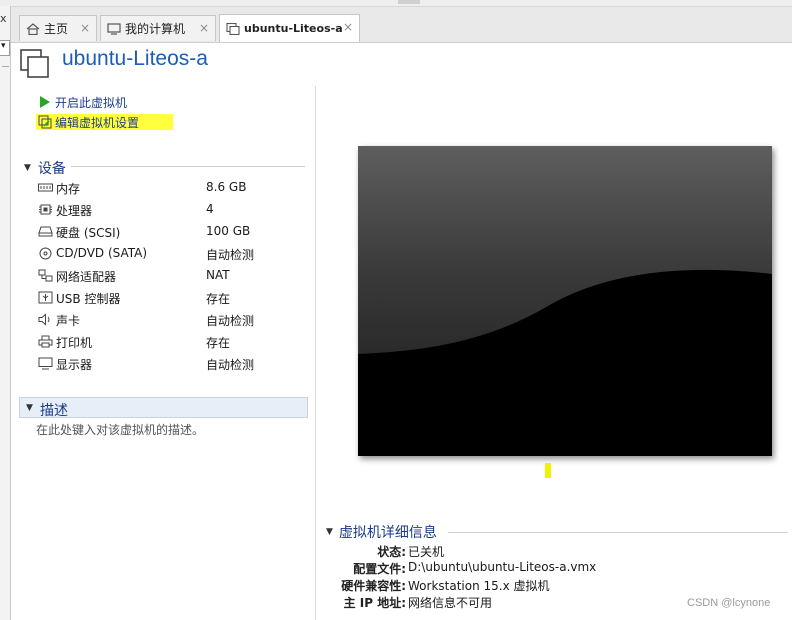 This screenshot has height=620, width=792. Describe the element at coordinates (45, 187) in the screenshot. I see `memory-icon` at that location.